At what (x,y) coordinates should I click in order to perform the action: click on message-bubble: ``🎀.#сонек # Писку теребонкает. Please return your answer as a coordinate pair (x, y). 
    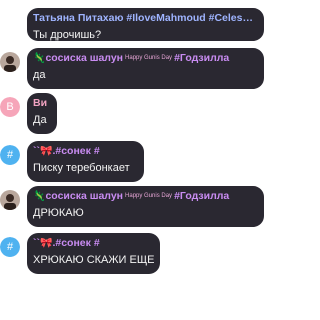
    Looking at the image, I should click on (85, 161).